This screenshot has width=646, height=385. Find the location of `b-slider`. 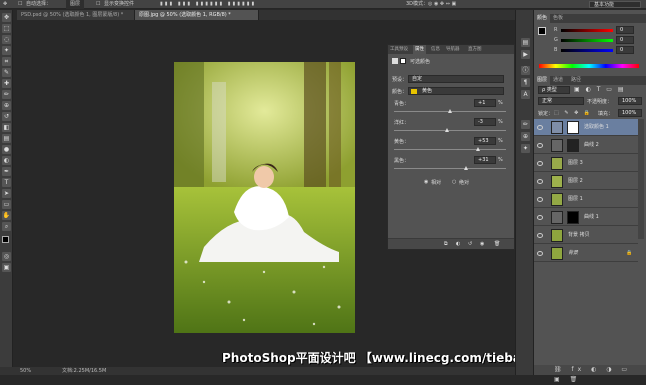

b-slider is located at coordinates (587, 50).